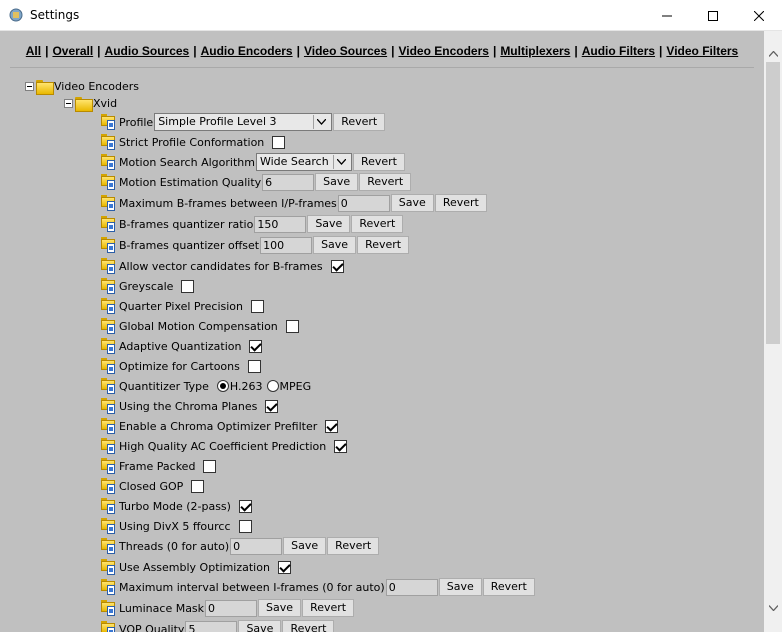 The width and height of the screenshot is (782, 632). I want to click on chevron-down-icon, so click(340, 162).